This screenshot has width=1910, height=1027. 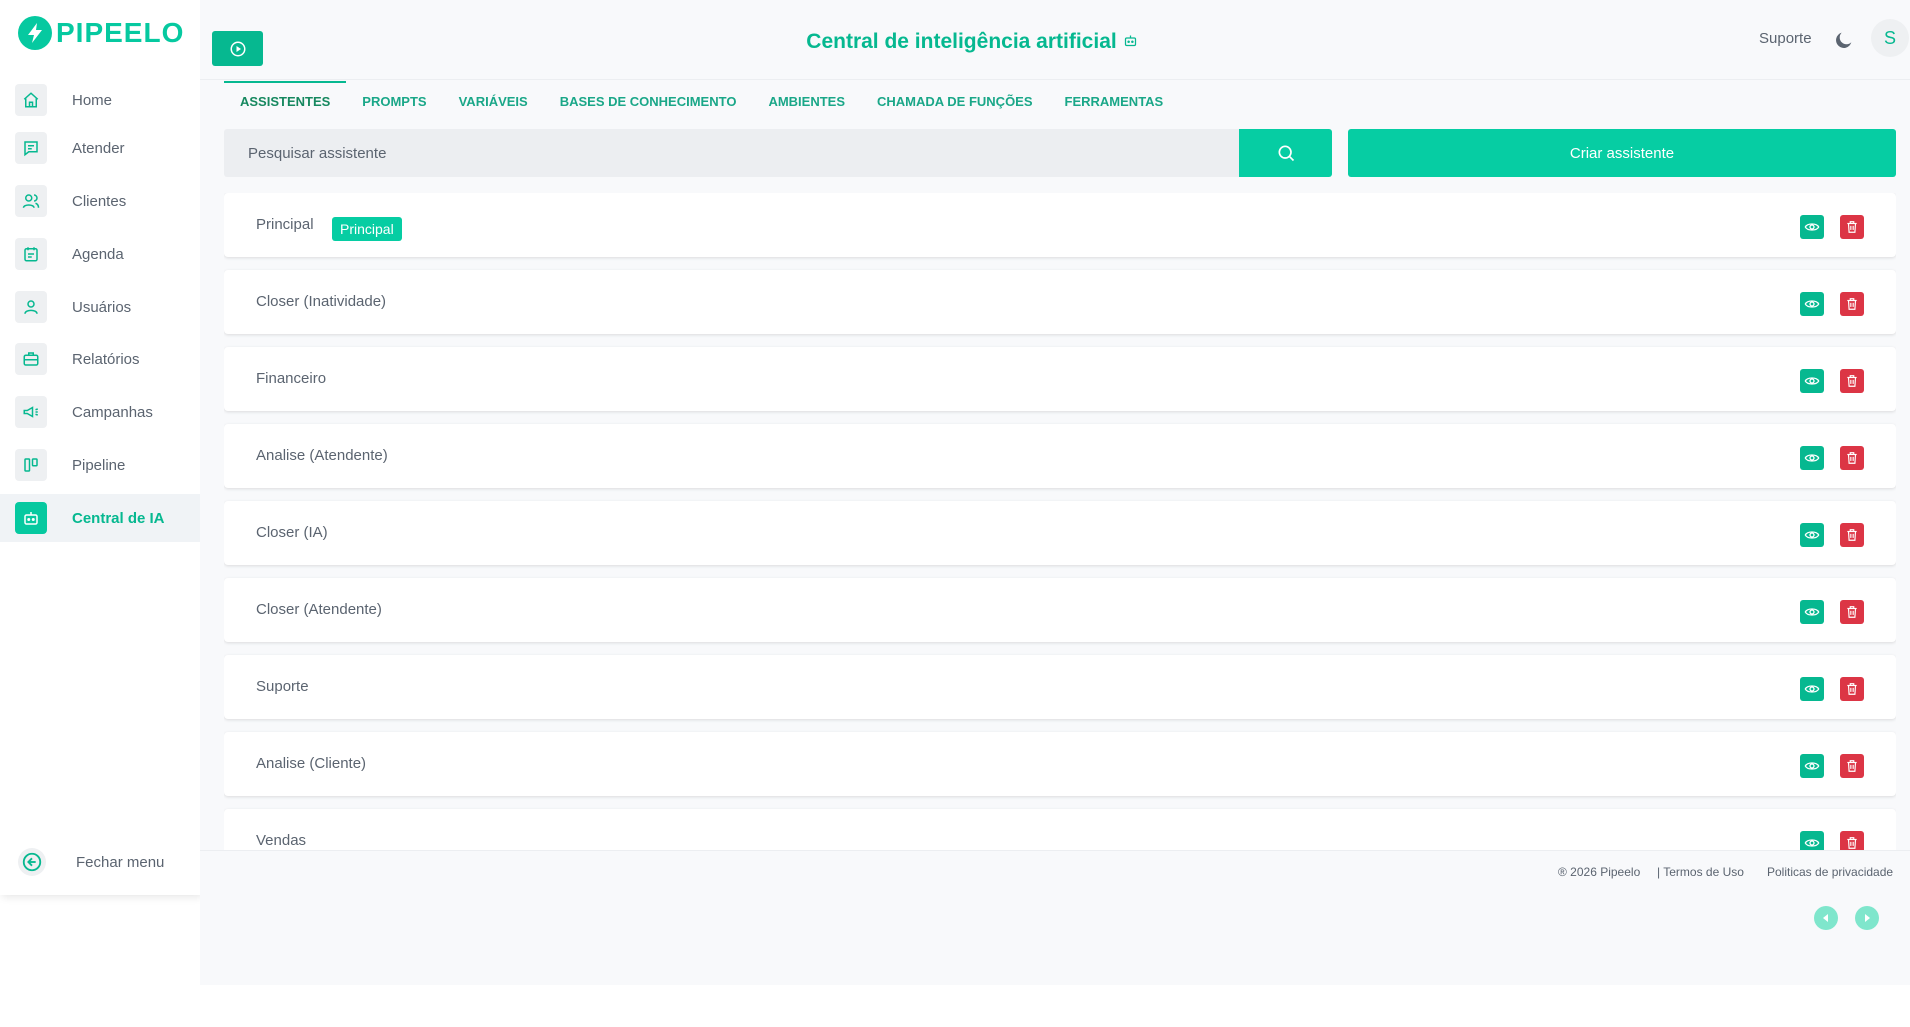 I want to click on tab-variaveis: VARIÁVEIS, so click(x=493, y=101).